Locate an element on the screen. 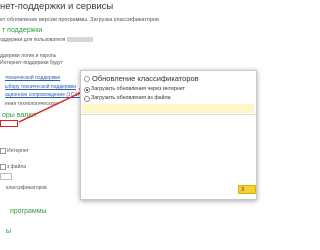 This screenshot has height=250, width=320. option-file: Загрузить обновления из файла is located at coordinates (131, 98).